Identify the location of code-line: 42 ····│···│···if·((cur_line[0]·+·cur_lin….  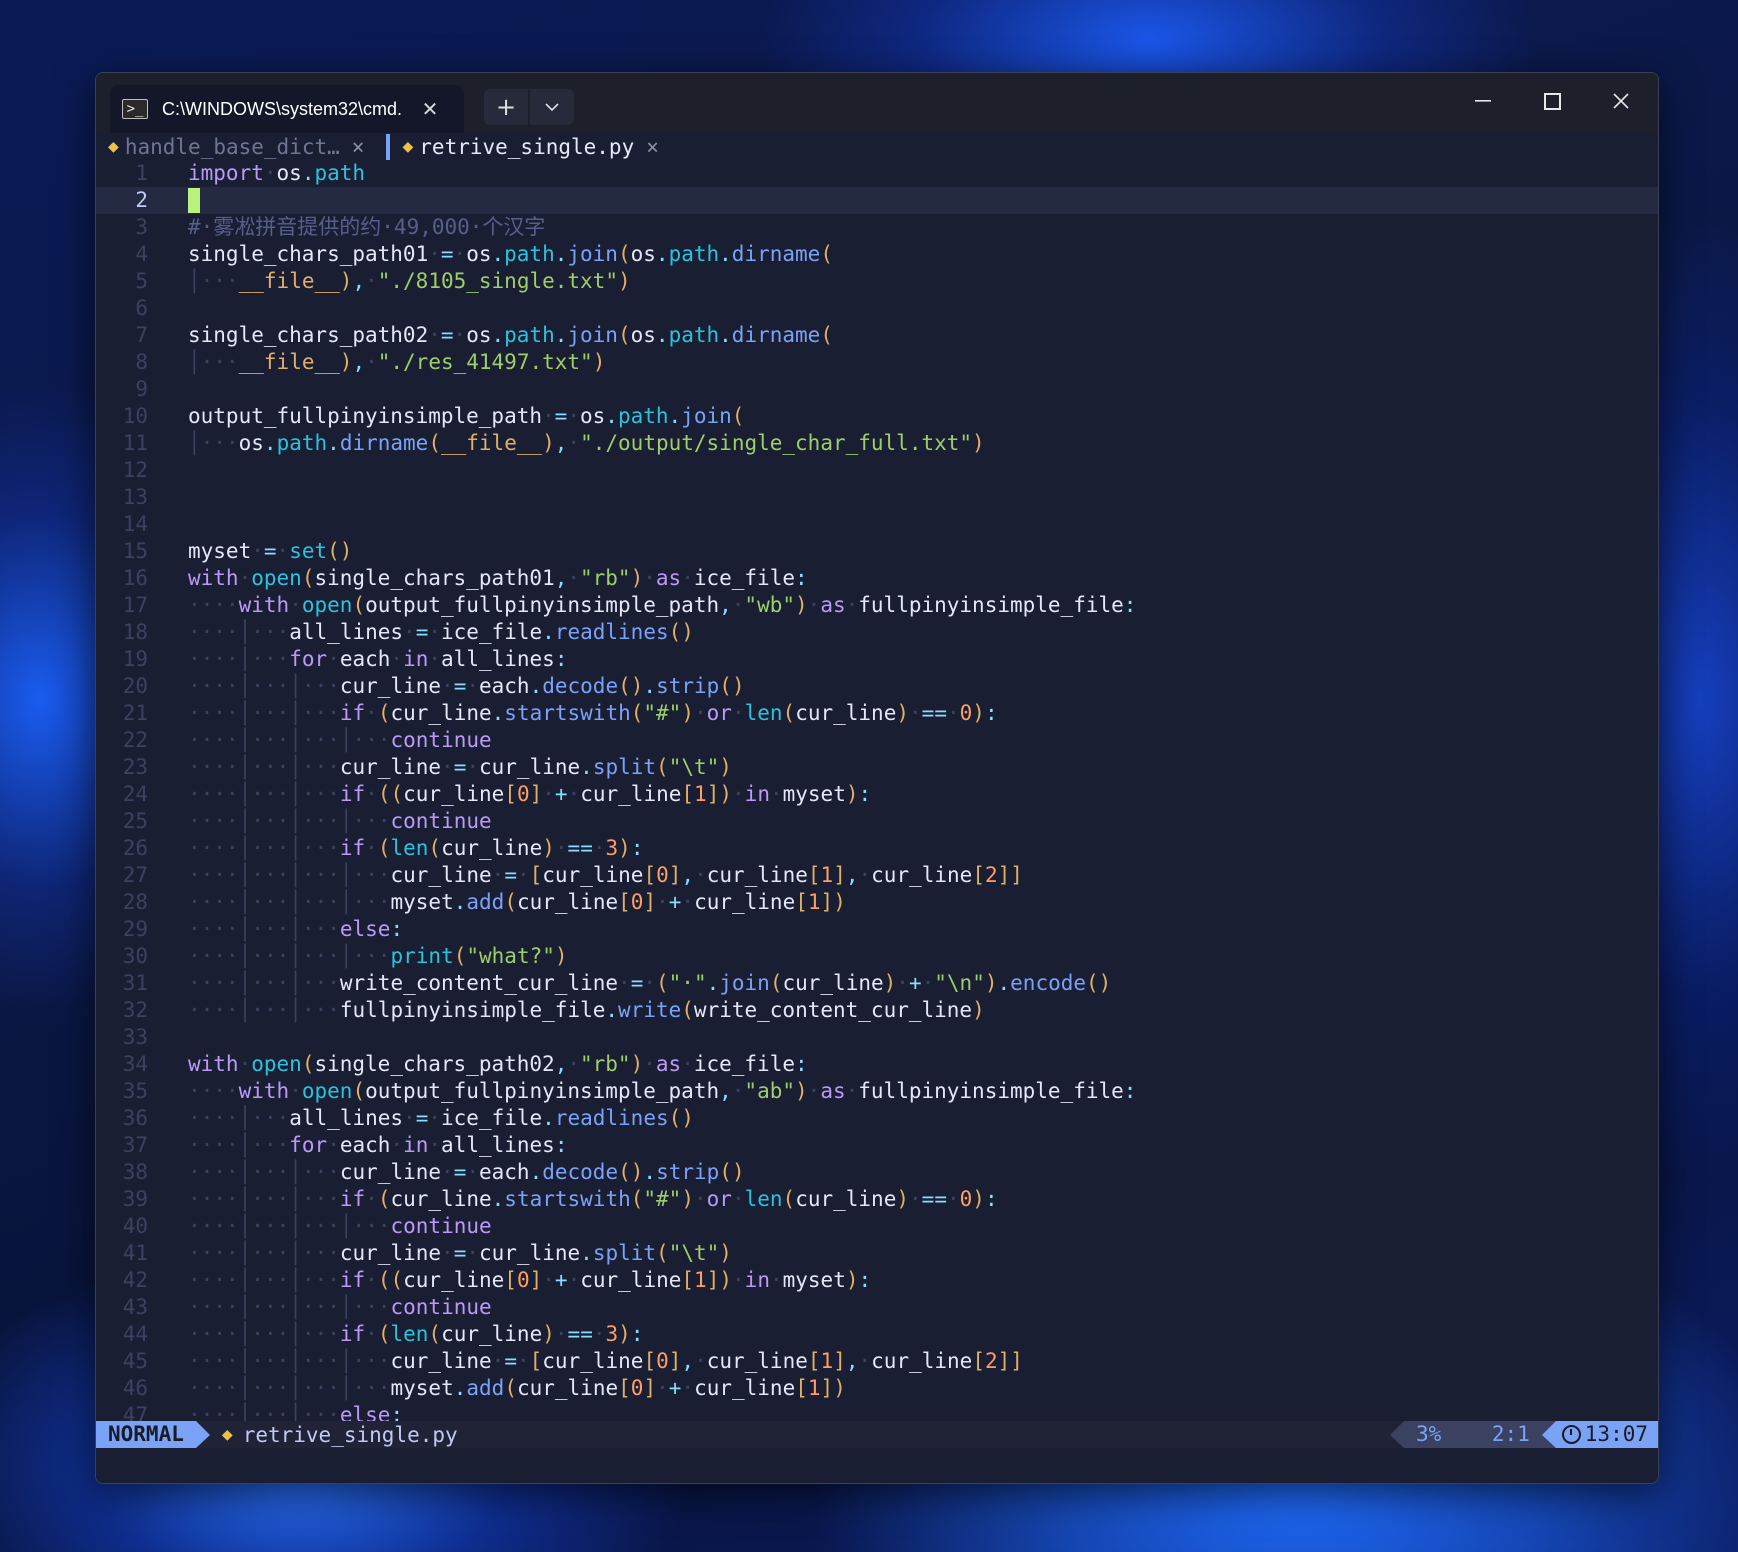
(877, 1280).